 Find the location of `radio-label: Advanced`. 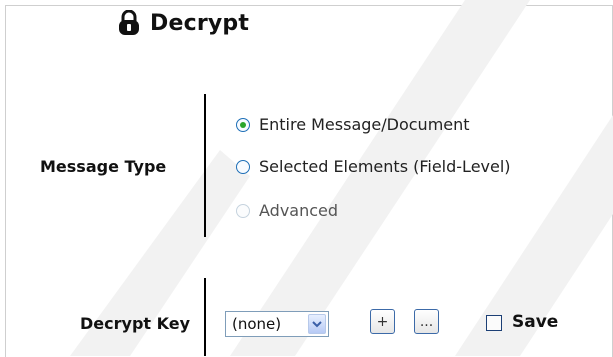

radio-label: Advanced is located at coordinates (299, 210).